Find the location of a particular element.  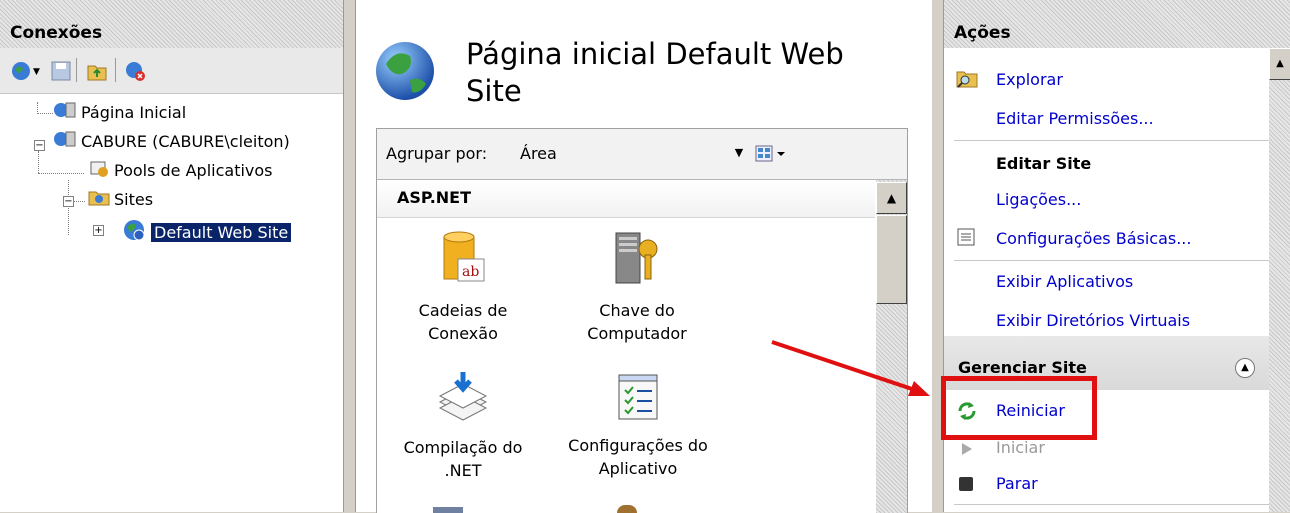

app-pool-icon is located at coordinates (99, 171).